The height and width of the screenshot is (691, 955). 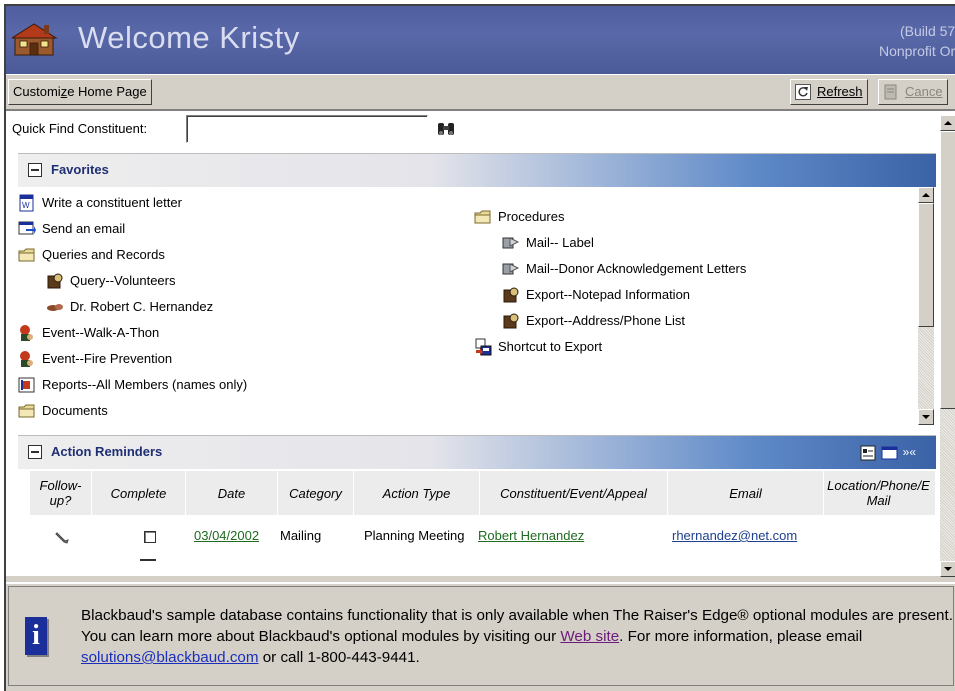 I want to click on email-icon, so click(x=27, y=228).